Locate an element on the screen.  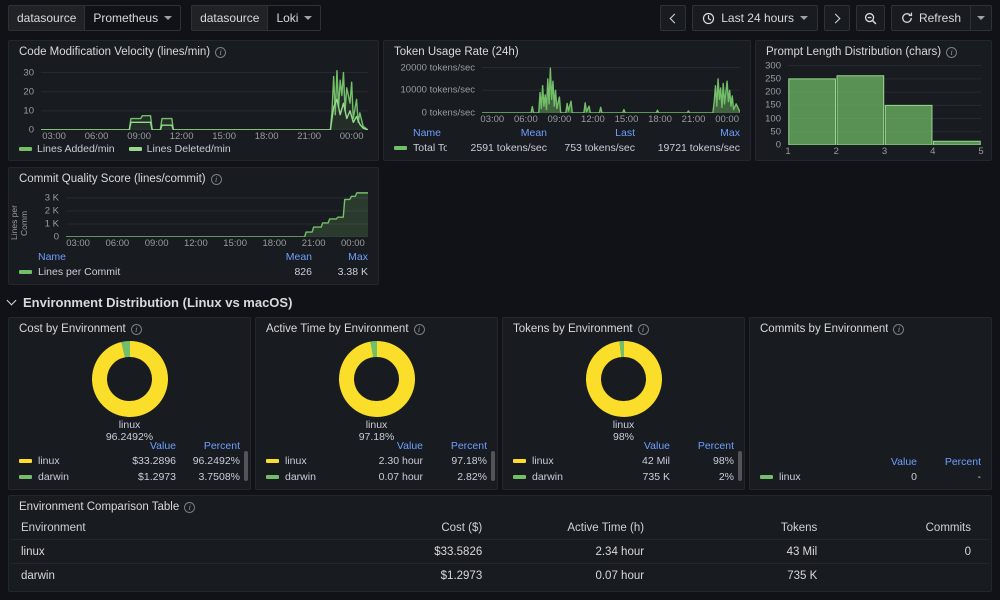
legend-percent: 2% is located at coordinates (726, 477).